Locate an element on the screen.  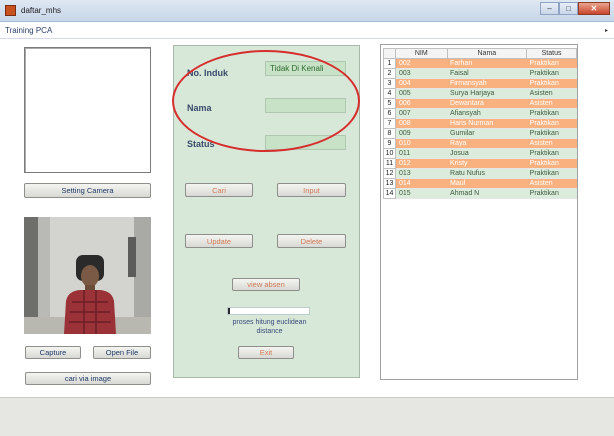
nama-cell: Farhan is located at coordinates (487, 63).